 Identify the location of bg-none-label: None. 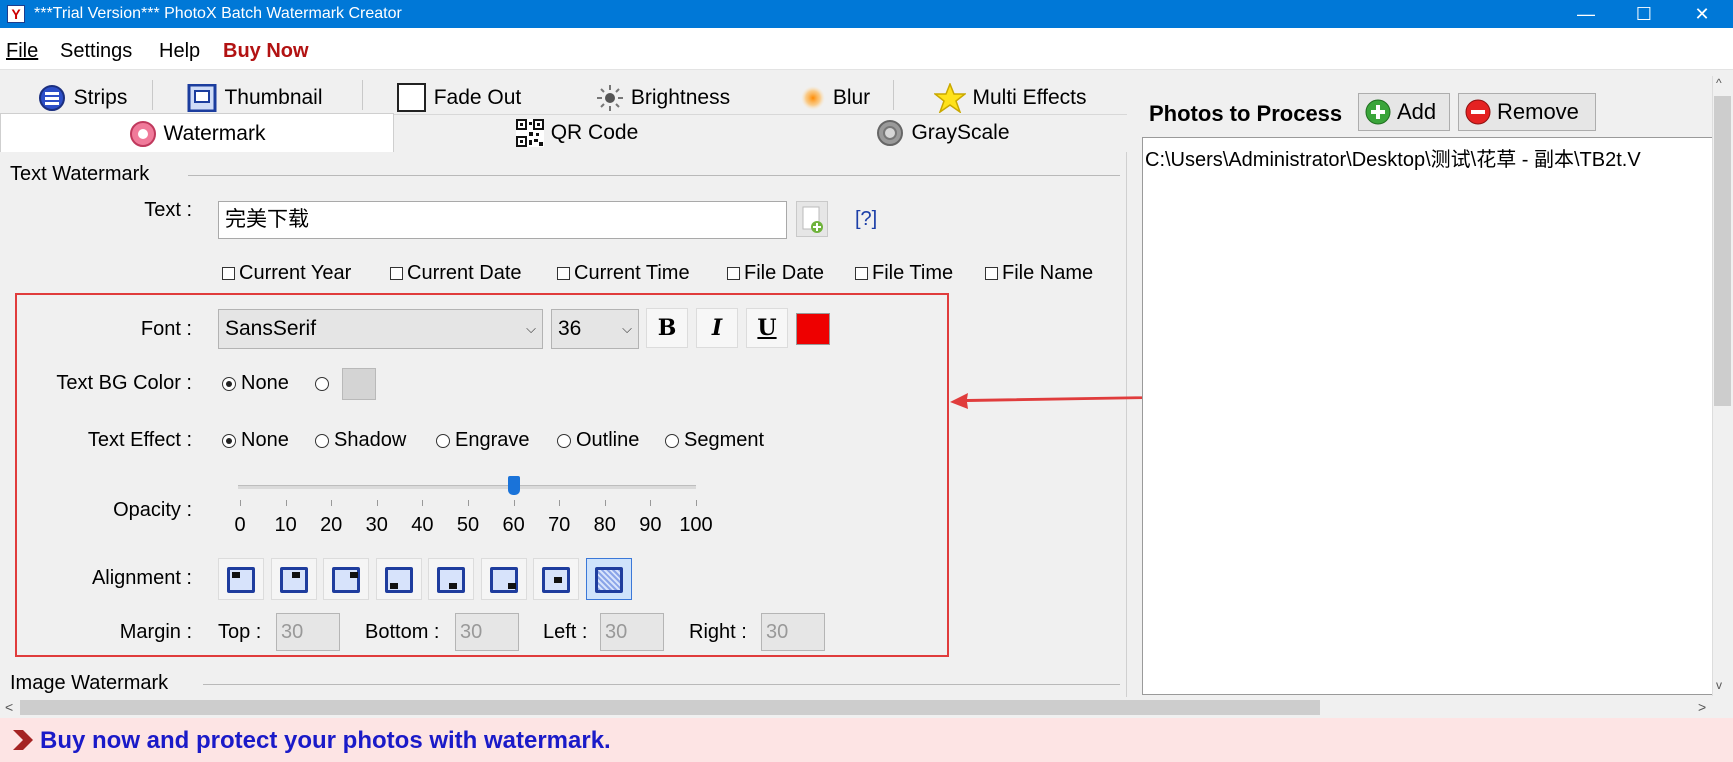
(265, 383).